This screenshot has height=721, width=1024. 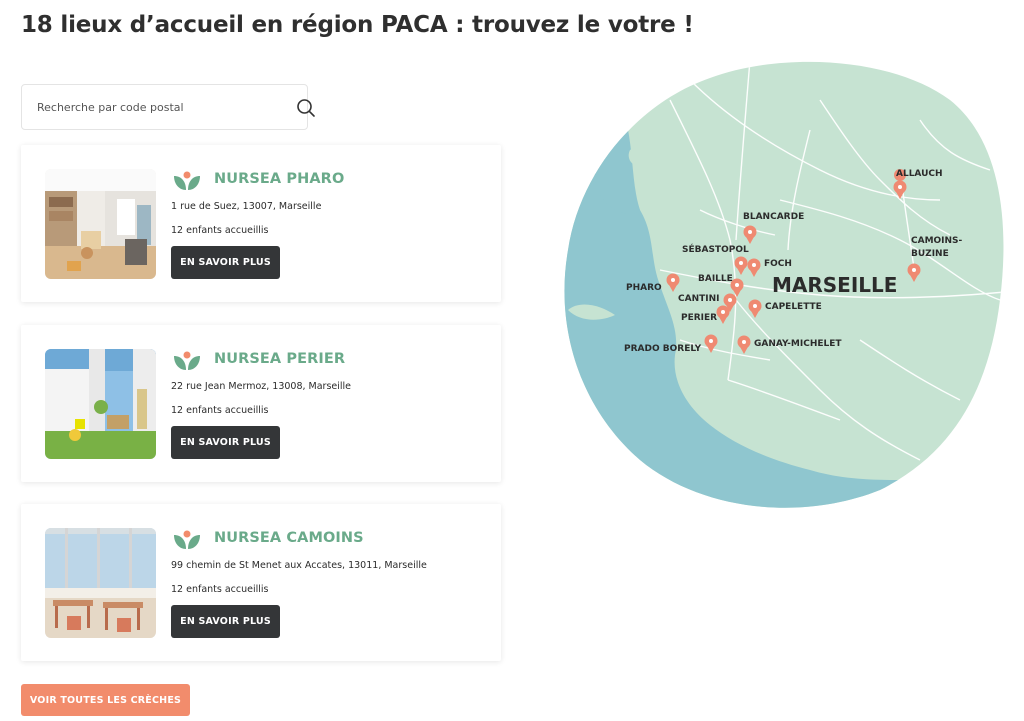 What do you see at coordinates (715, 279) in the screenshot?
I see `map-label-baille: BAILLE` at bounding box center [715, 279].